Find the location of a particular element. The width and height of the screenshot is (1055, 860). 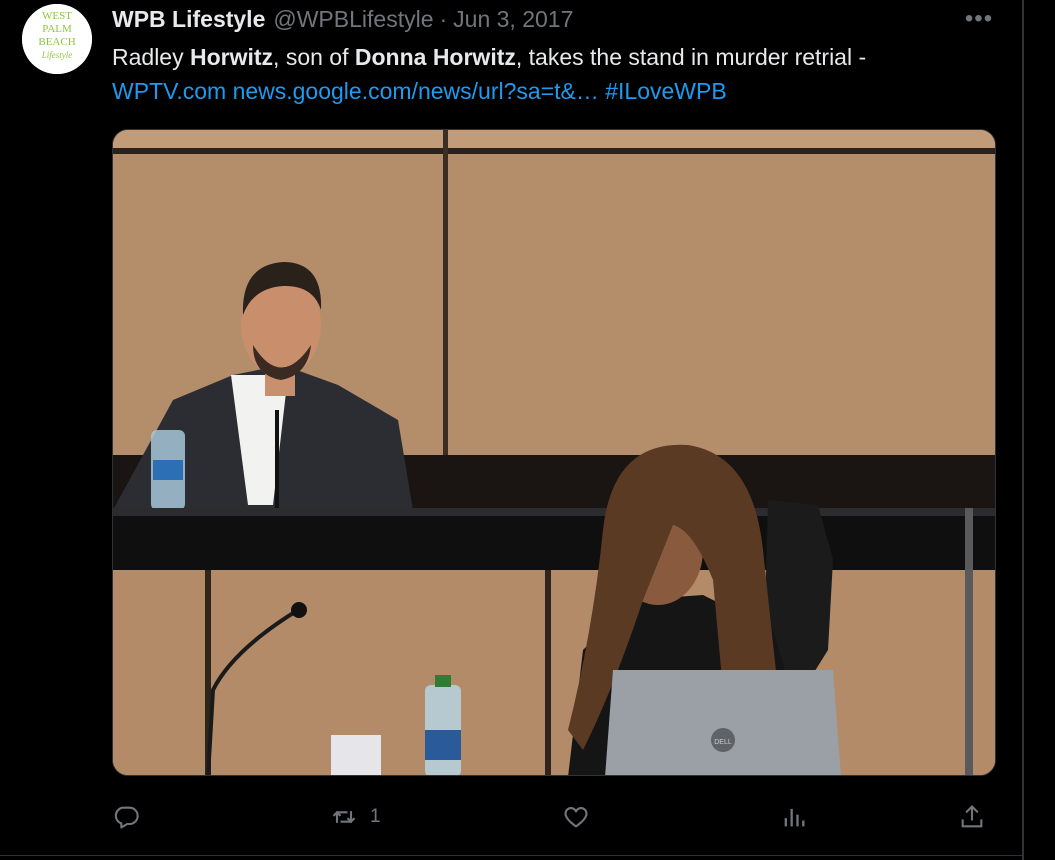

text-part: , son of is located at coordinates (314, 57).